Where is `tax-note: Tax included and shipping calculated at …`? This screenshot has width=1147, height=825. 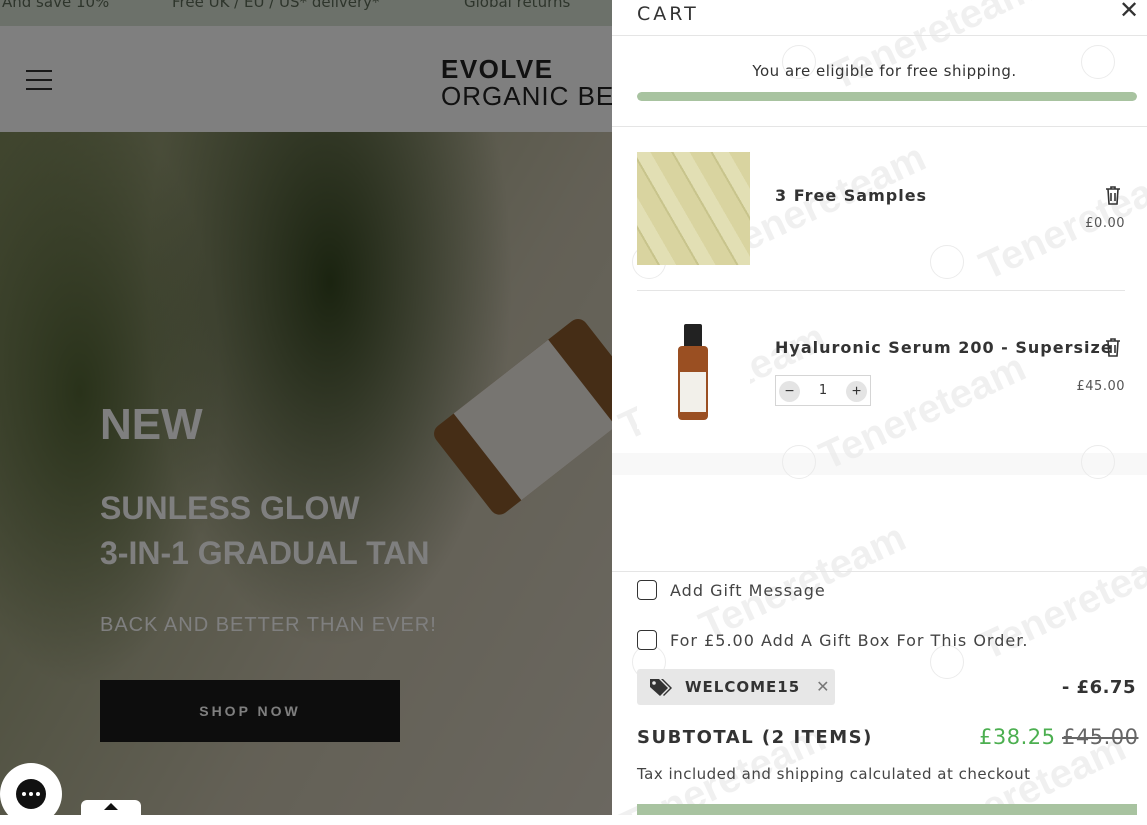
tax-note: Tax included and shipping calculated at … is located at coordinates (834, 774).